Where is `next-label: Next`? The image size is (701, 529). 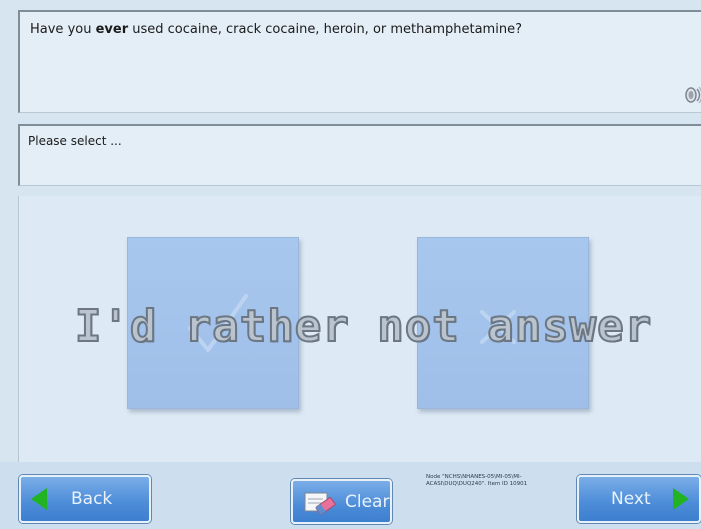 next-label: Next is located at coordinates (631, 499).